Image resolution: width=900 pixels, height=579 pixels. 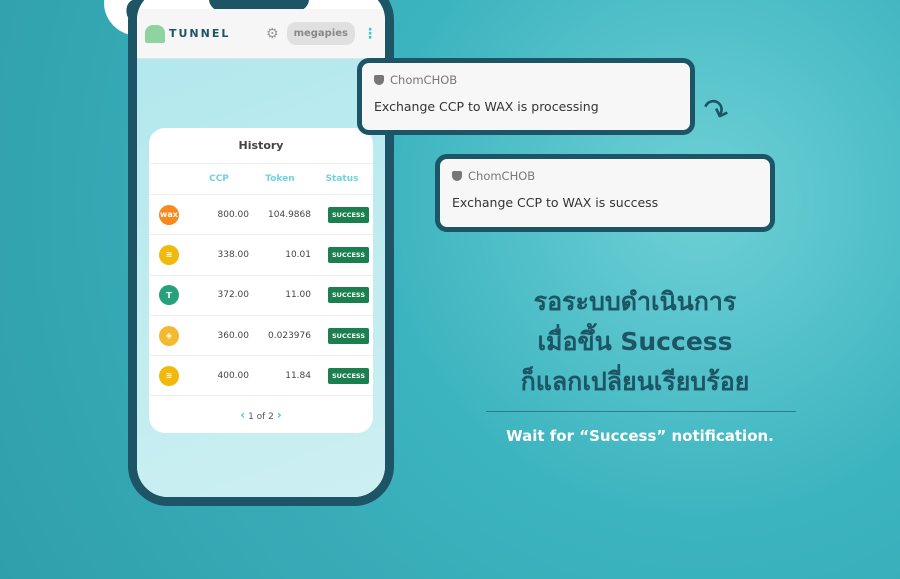 What do you see at coordinates (261, 415) in the screenshot?
I see `pagination: ‹ 1 of 2 ›` at bounding box center [261, 415].